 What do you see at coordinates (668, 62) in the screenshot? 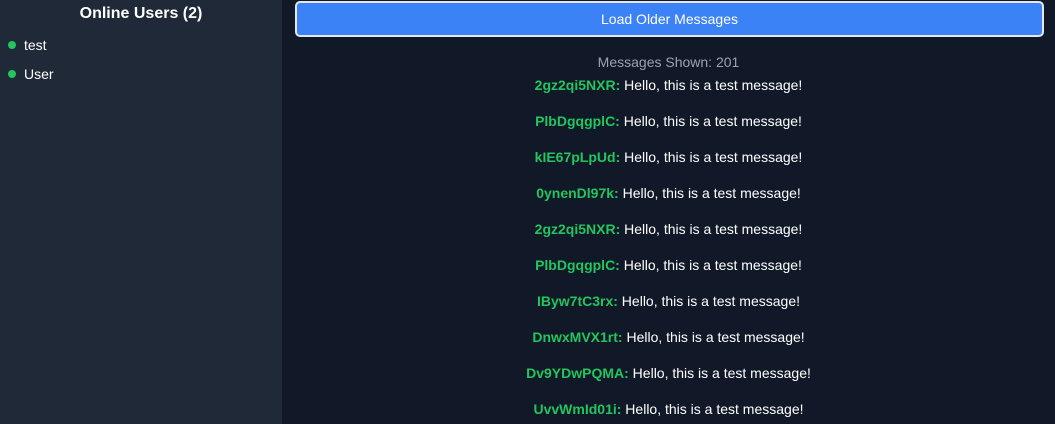
I see `messages-shown-count: Messages Shown: 201` at bounding box center [668, 62].